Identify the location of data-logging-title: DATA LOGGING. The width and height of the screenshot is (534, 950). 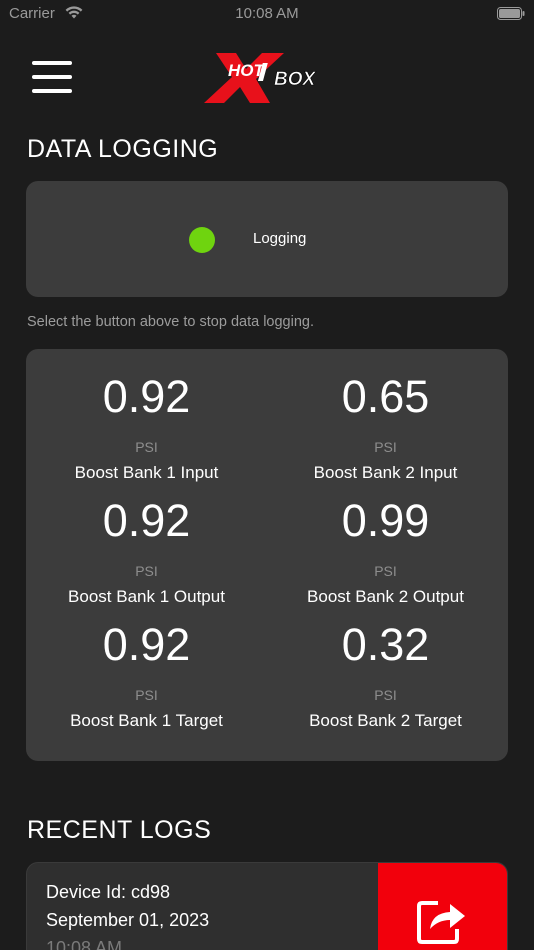
(123, 149).